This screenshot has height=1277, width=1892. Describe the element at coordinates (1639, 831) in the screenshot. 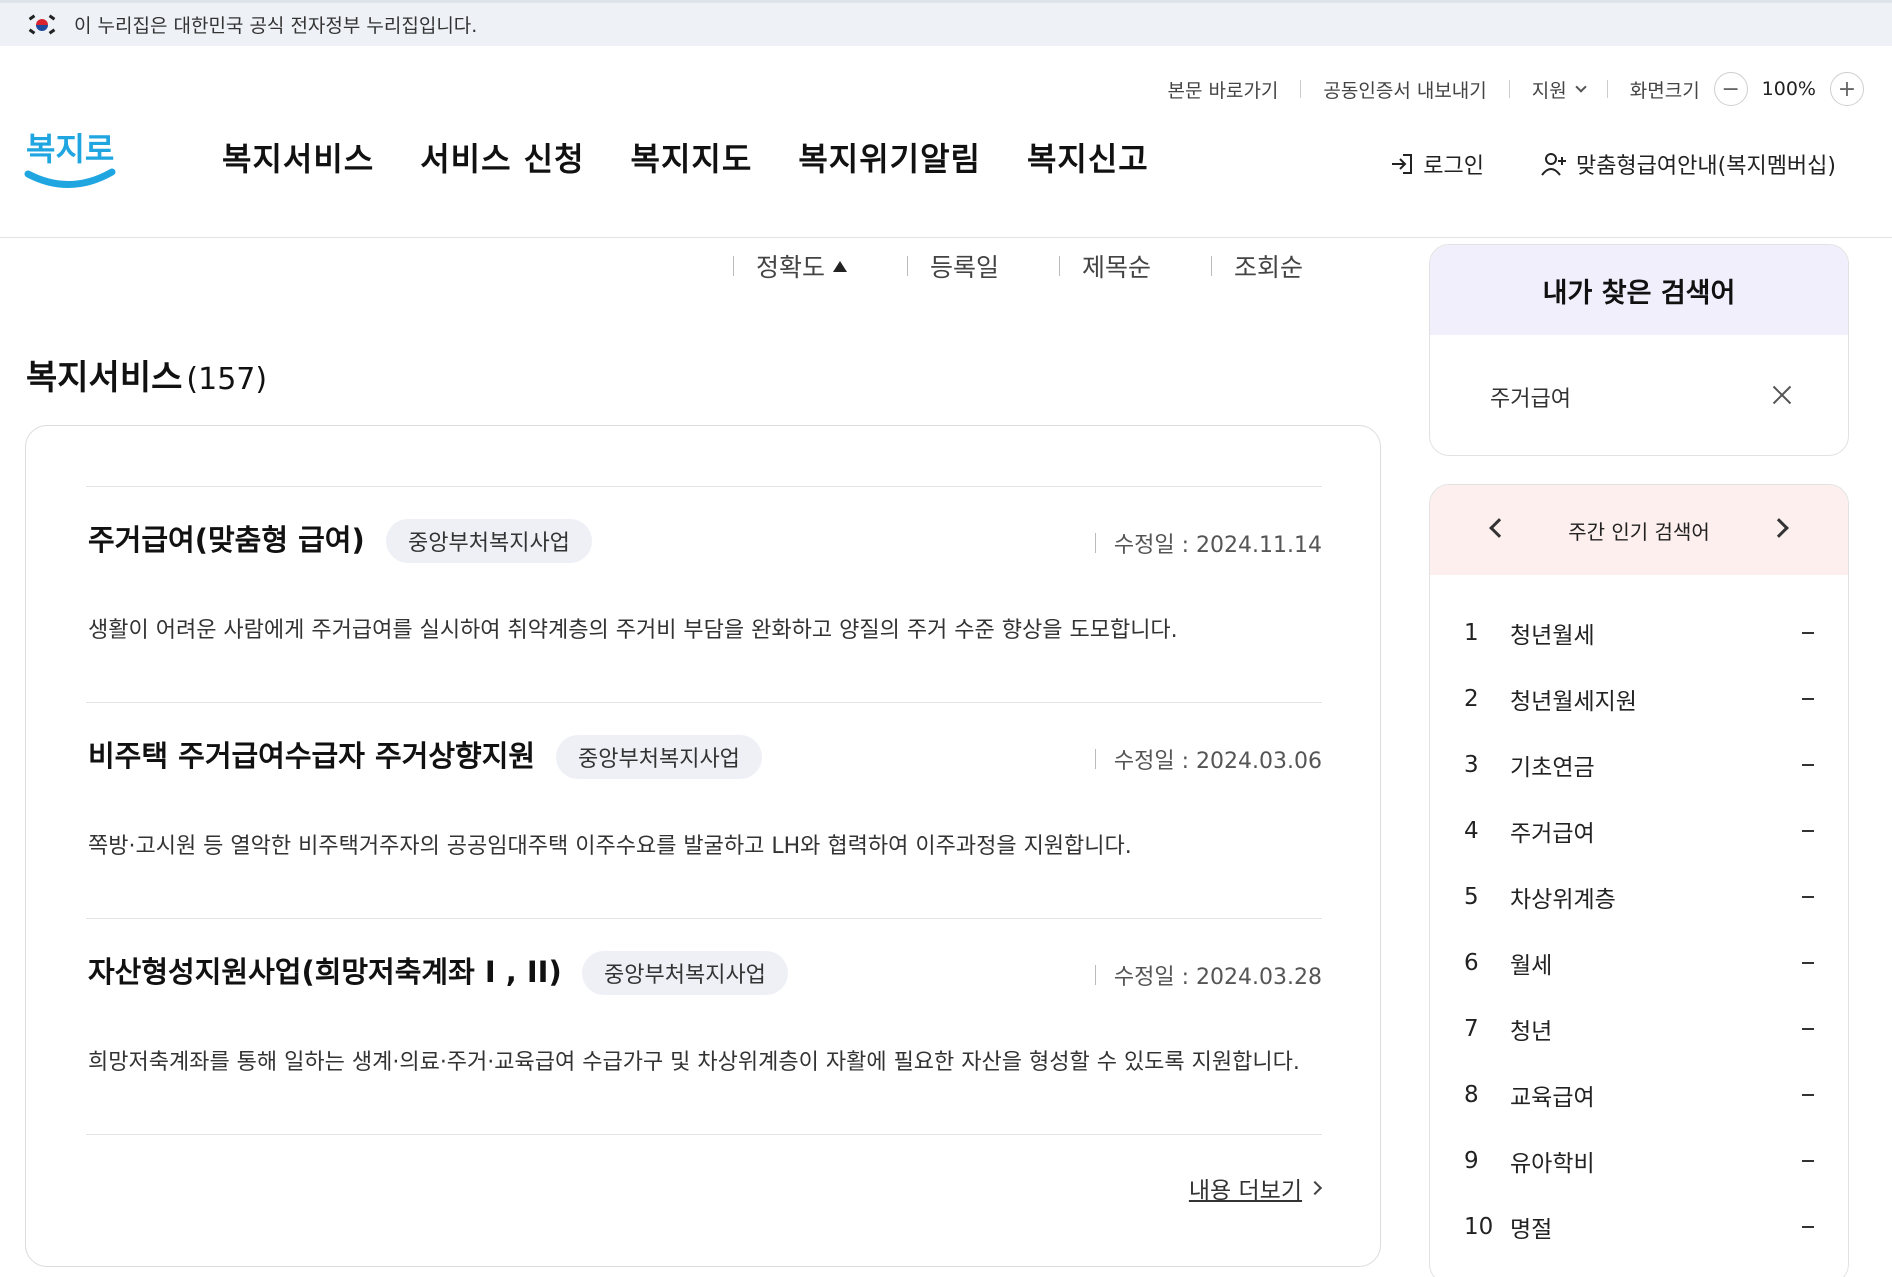

I see `popular-item: 4 주거급여` at that location.